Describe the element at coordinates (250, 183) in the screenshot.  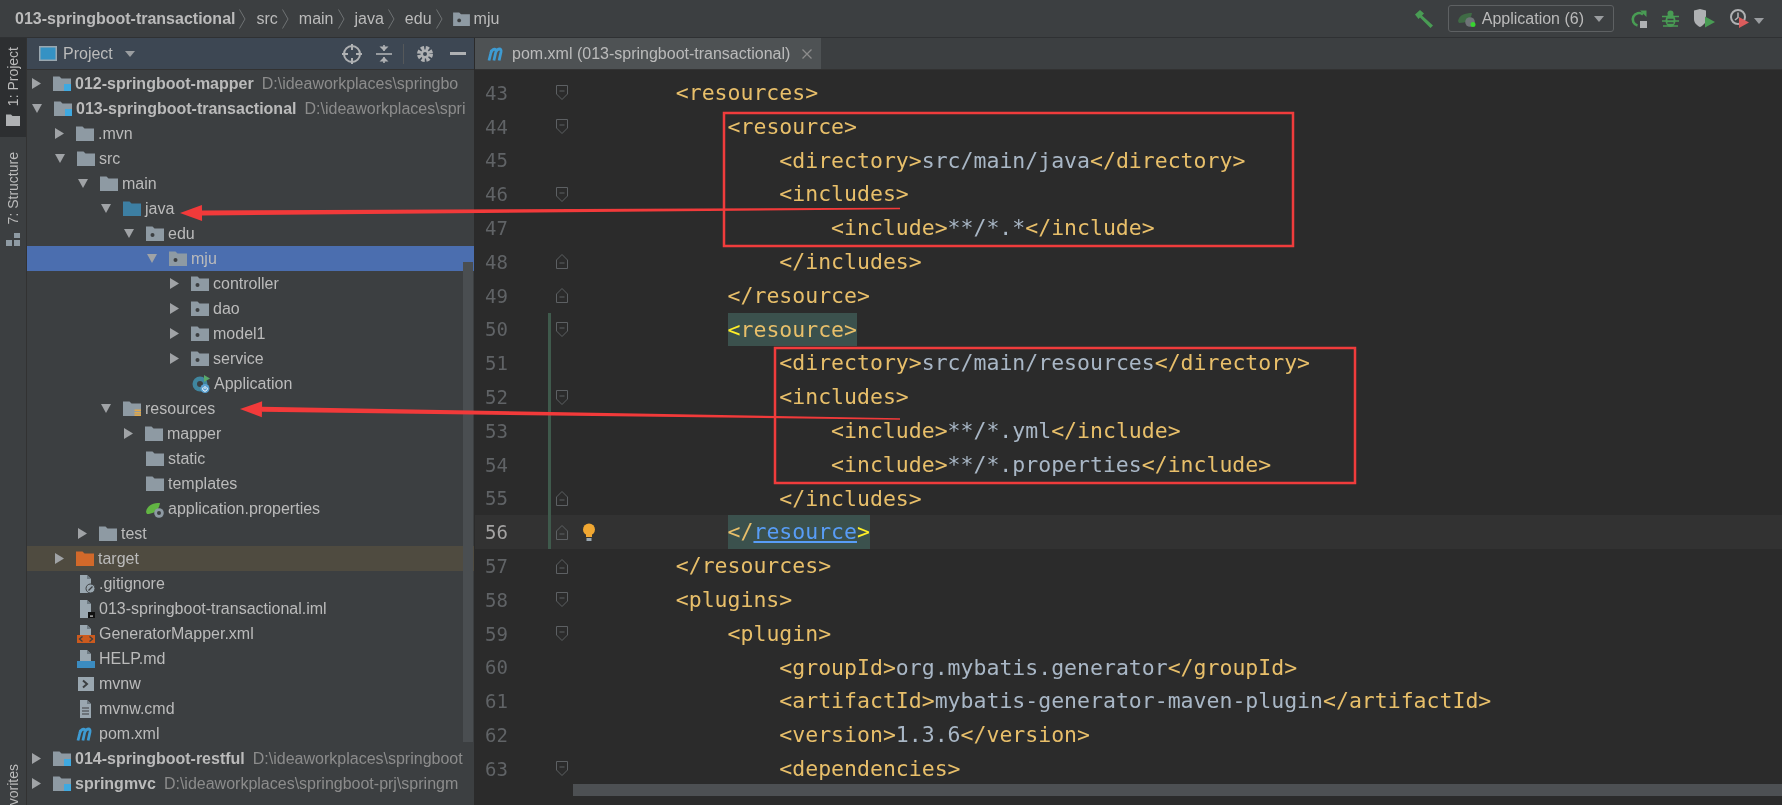
I see `tree-item: main` at that location.